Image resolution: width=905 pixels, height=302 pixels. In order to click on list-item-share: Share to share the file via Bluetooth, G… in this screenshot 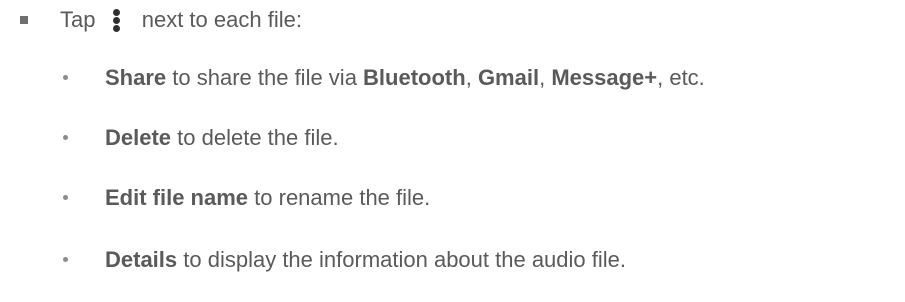, I will do `click(405, 78)`.